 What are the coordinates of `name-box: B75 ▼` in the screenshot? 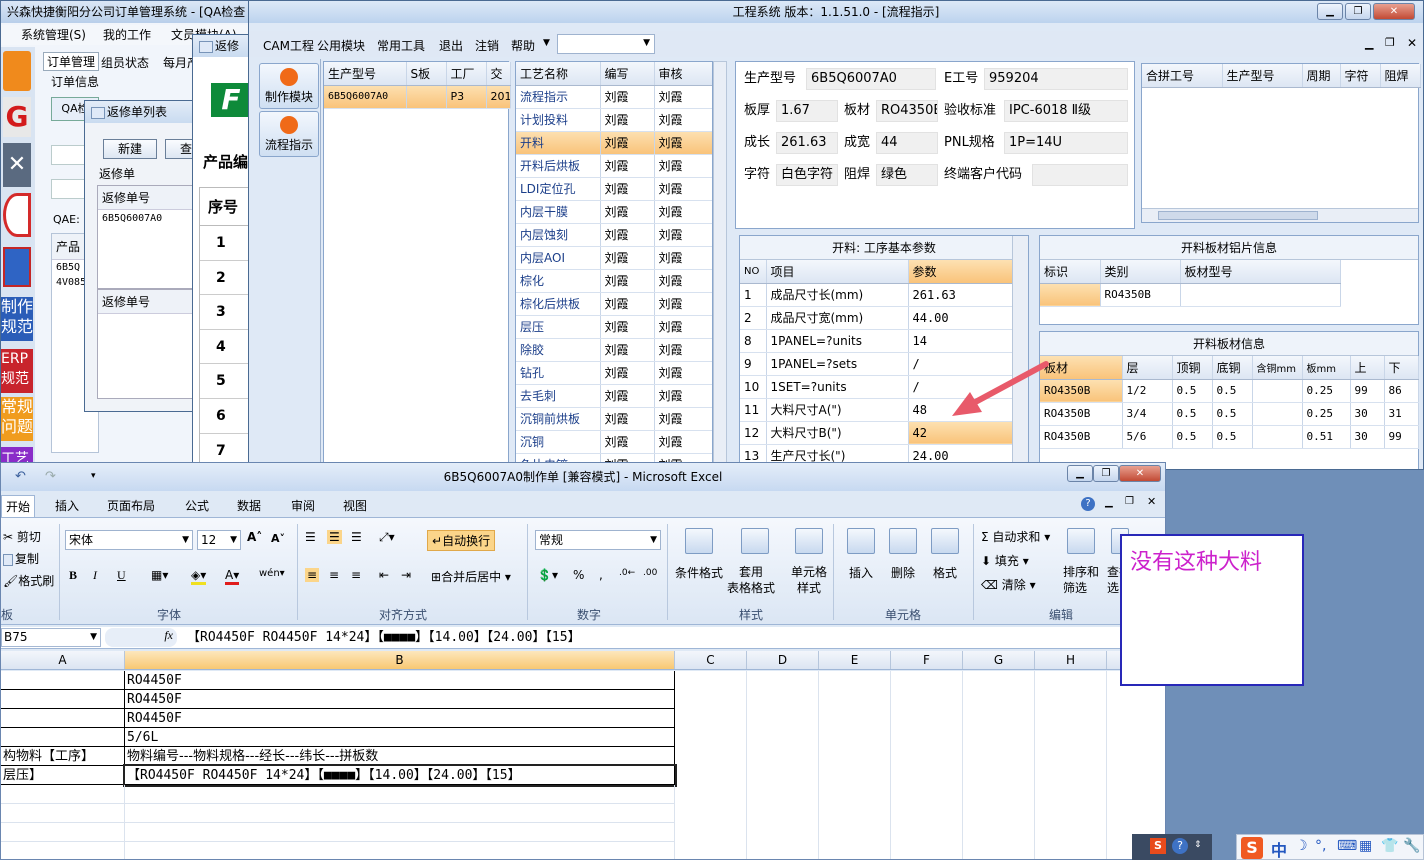 It's located at (51, 637).